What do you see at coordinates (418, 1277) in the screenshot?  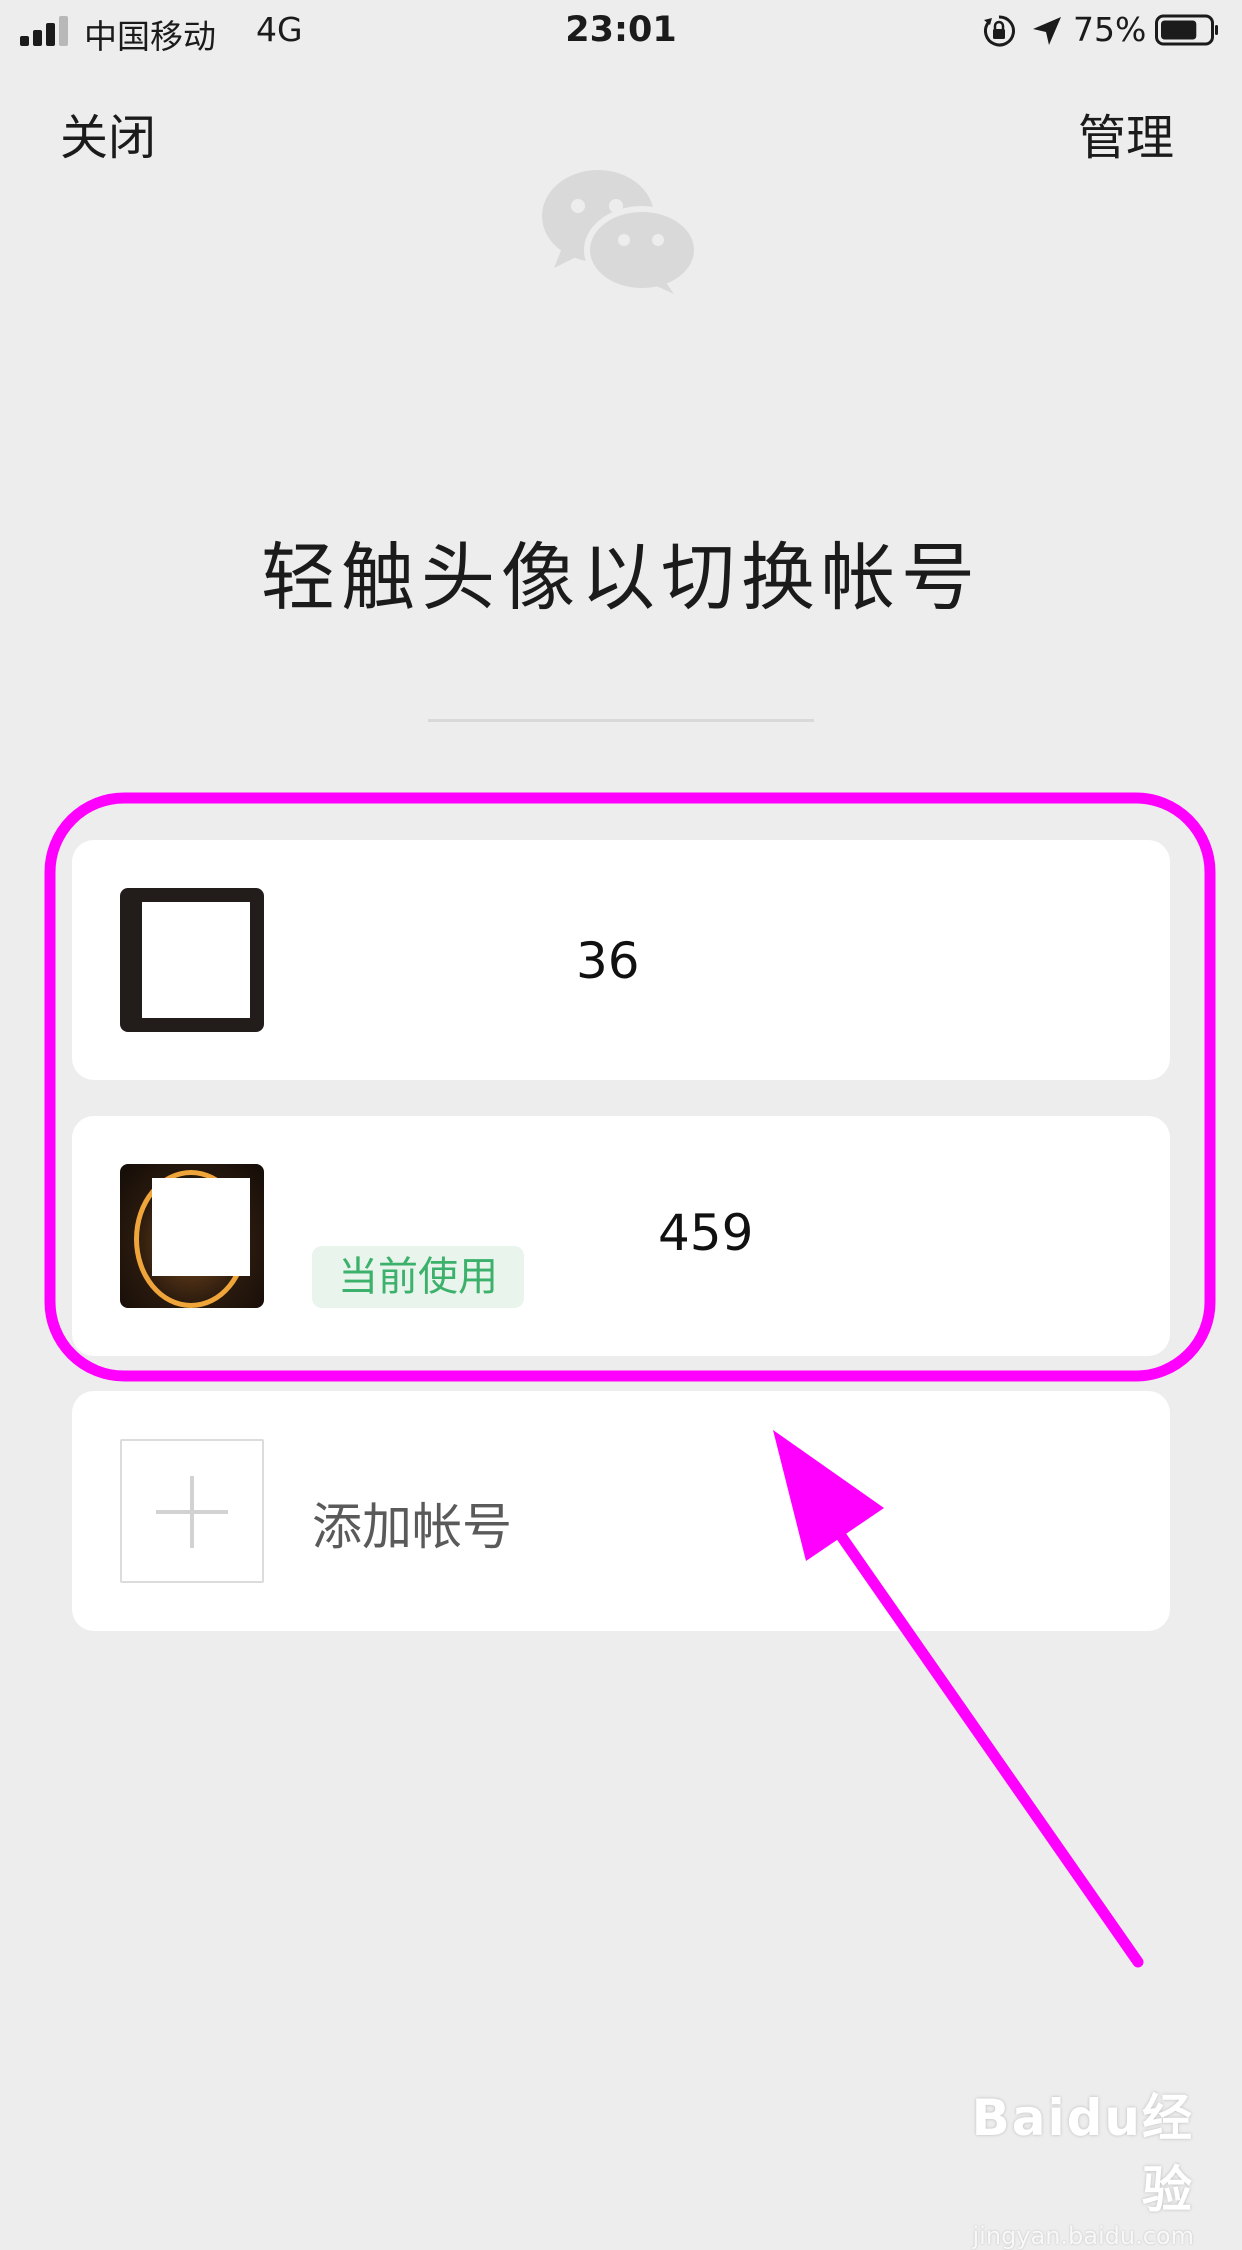 I see `current-badge: 当前使用` at bounding box center [418, 1277].